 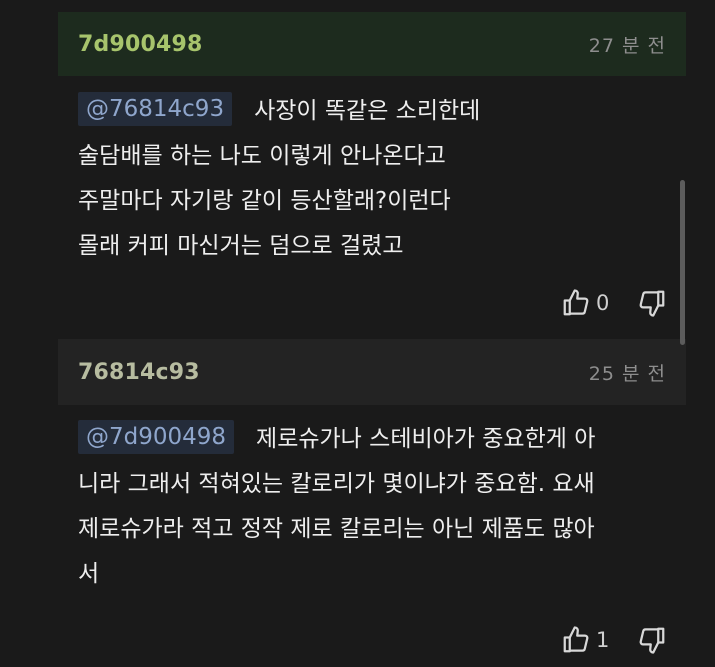 What do you see at coordinates (372, 44) in the screenshot?
I see `comment-header: 7d900498 27 분 전` at bounding box center [372, 44].